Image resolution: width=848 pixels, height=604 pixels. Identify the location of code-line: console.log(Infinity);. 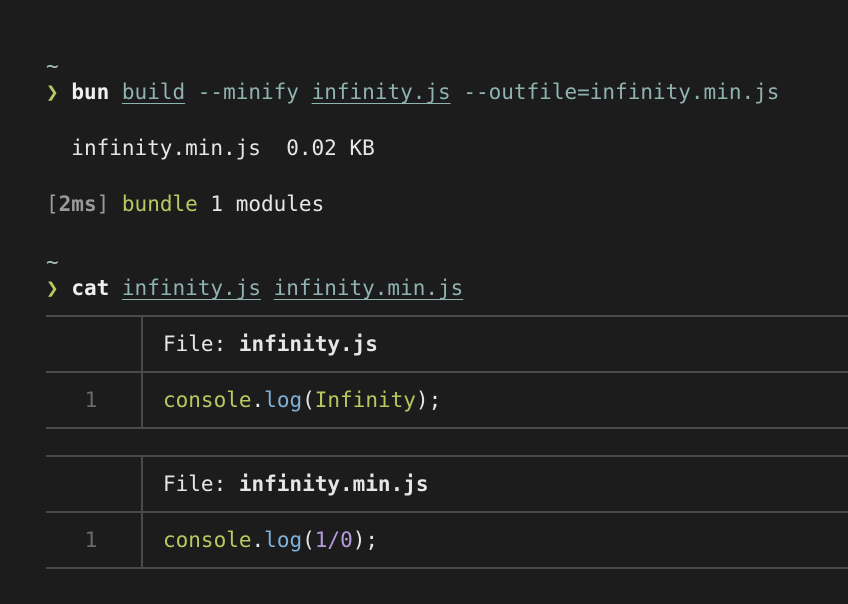
(302, 400).